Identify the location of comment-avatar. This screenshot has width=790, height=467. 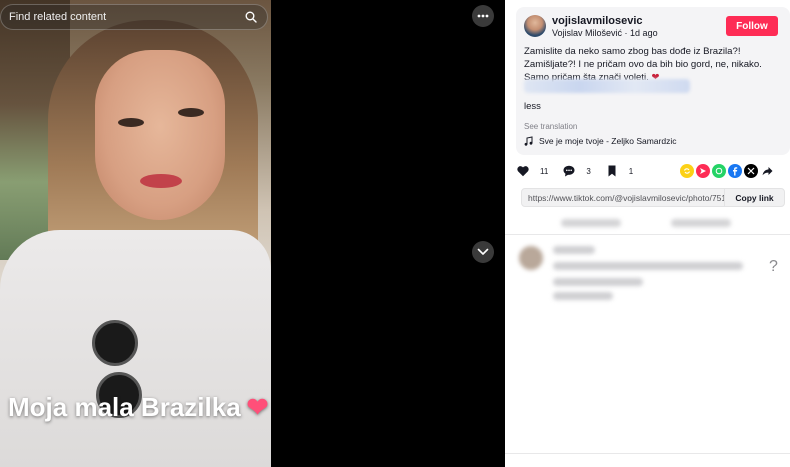
(531, 258).